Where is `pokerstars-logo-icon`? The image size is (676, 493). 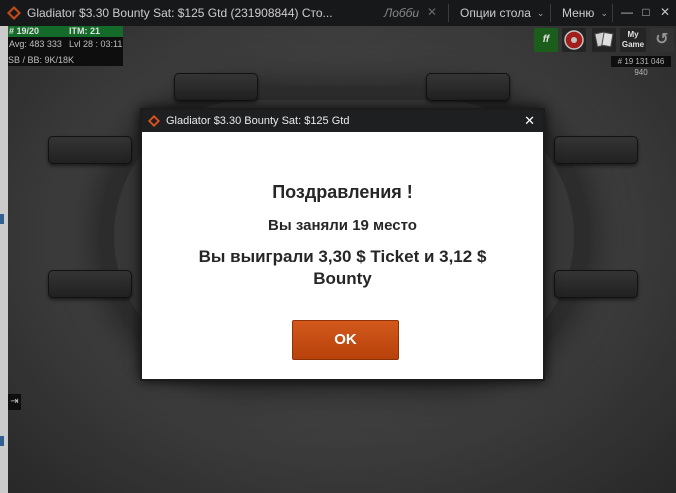 pokerstars-logo-icon is located at coordinates (154, 121).